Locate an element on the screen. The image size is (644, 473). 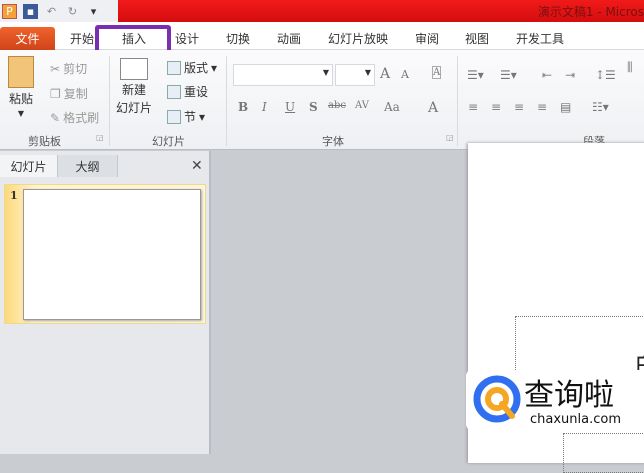
tab-animations: 动画 is located at coordinates (289, 38).